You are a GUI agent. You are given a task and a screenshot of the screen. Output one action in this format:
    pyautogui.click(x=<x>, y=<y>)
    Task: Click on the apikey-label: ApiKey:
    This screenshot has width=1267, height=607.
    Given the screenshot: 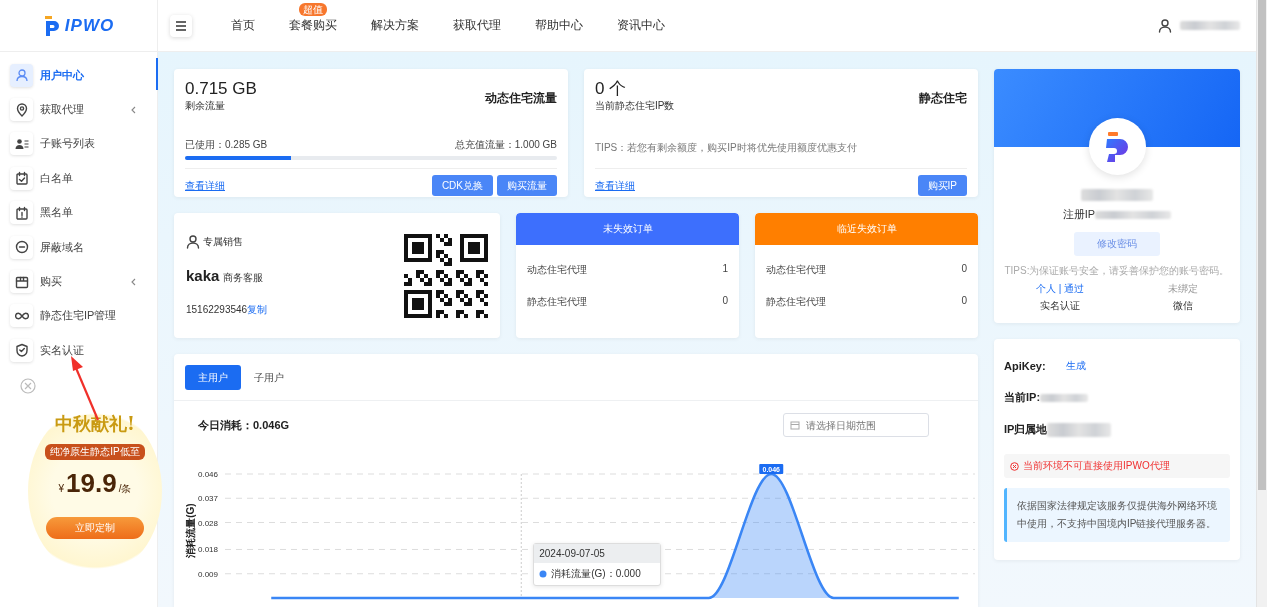 What is the action you would take?
    pyautogui.click(x=1025, y=366)
    